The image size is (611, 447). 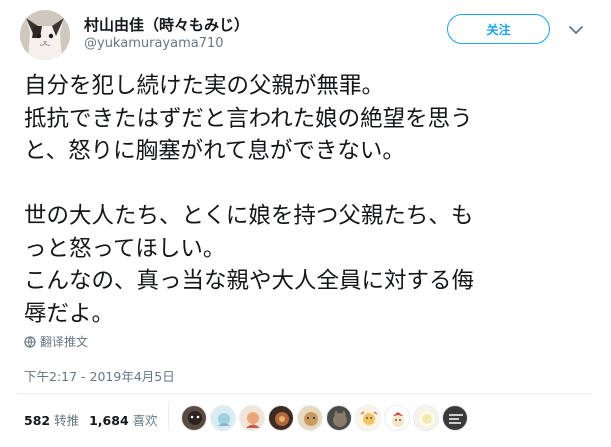 What do you see at coordinates (305, 393) in the screenshot?
I see `divider` at bounding box center [305, 393].